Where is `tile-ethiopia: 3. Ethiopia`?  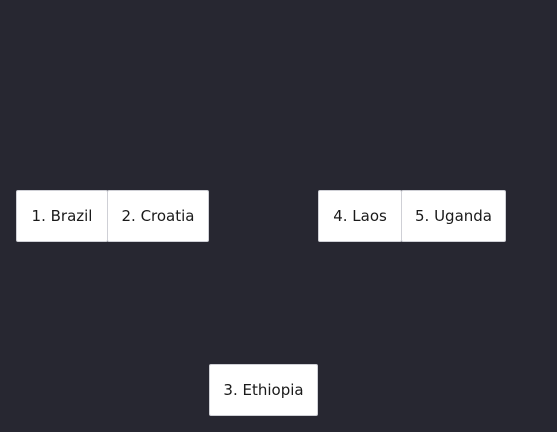
tile-ethiopia: 3. Ethiopia is located at coordinates (263, 390).